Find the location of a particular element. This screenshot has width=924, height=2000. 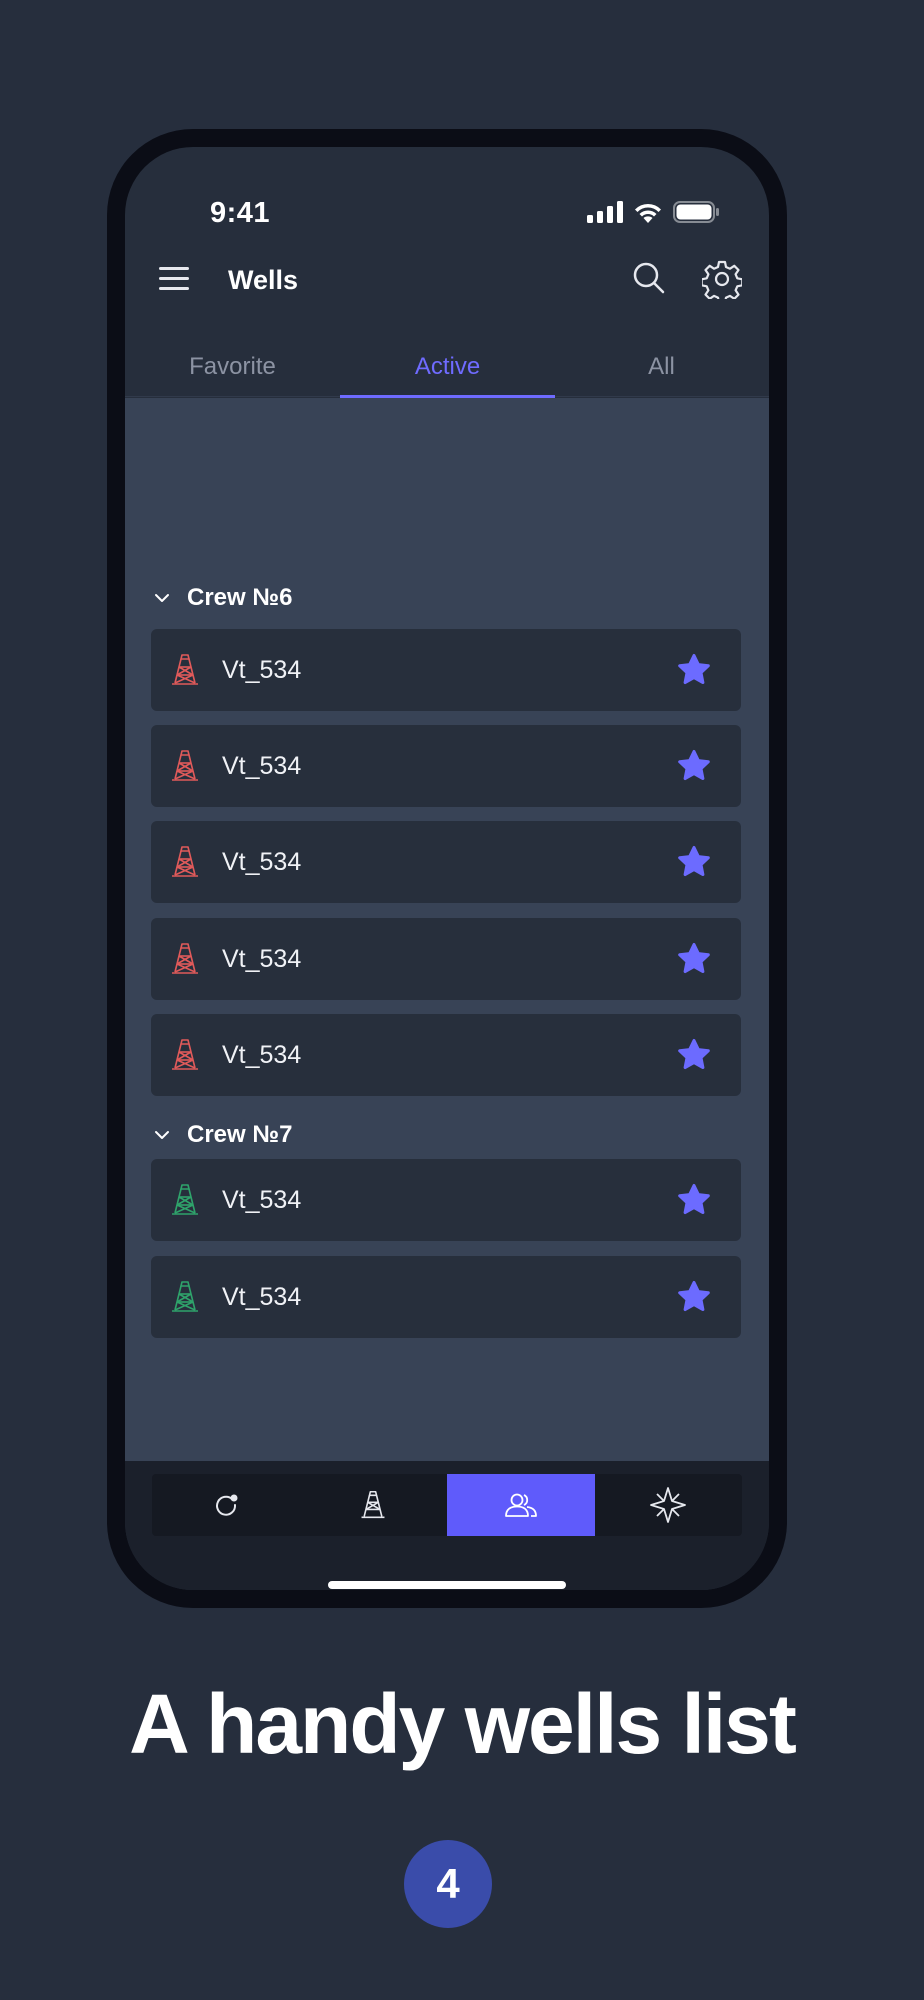

nav-item-map is located at coordinates (669, 1505).